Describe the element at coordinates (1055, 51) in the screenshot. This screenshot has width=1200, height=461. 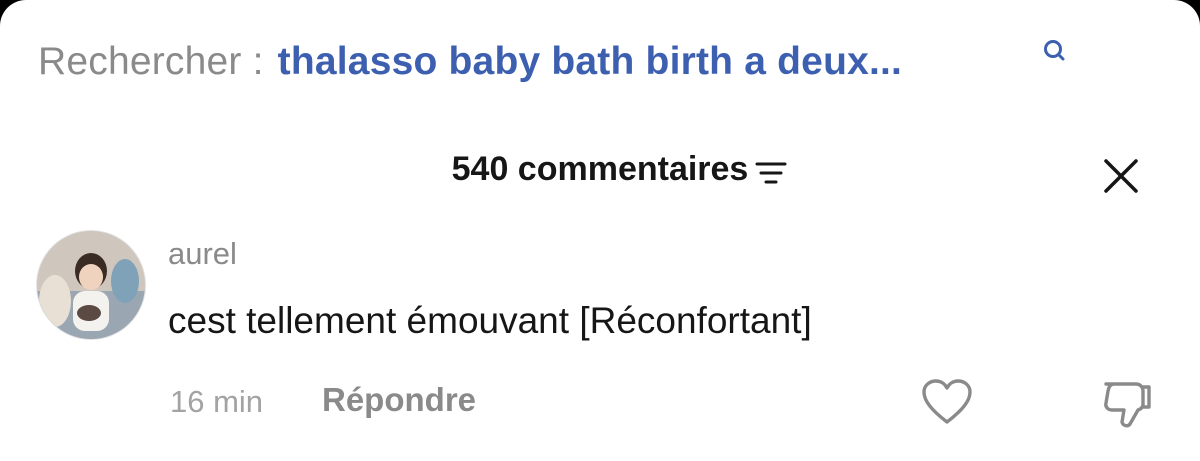
I see `search-icon` at that location.